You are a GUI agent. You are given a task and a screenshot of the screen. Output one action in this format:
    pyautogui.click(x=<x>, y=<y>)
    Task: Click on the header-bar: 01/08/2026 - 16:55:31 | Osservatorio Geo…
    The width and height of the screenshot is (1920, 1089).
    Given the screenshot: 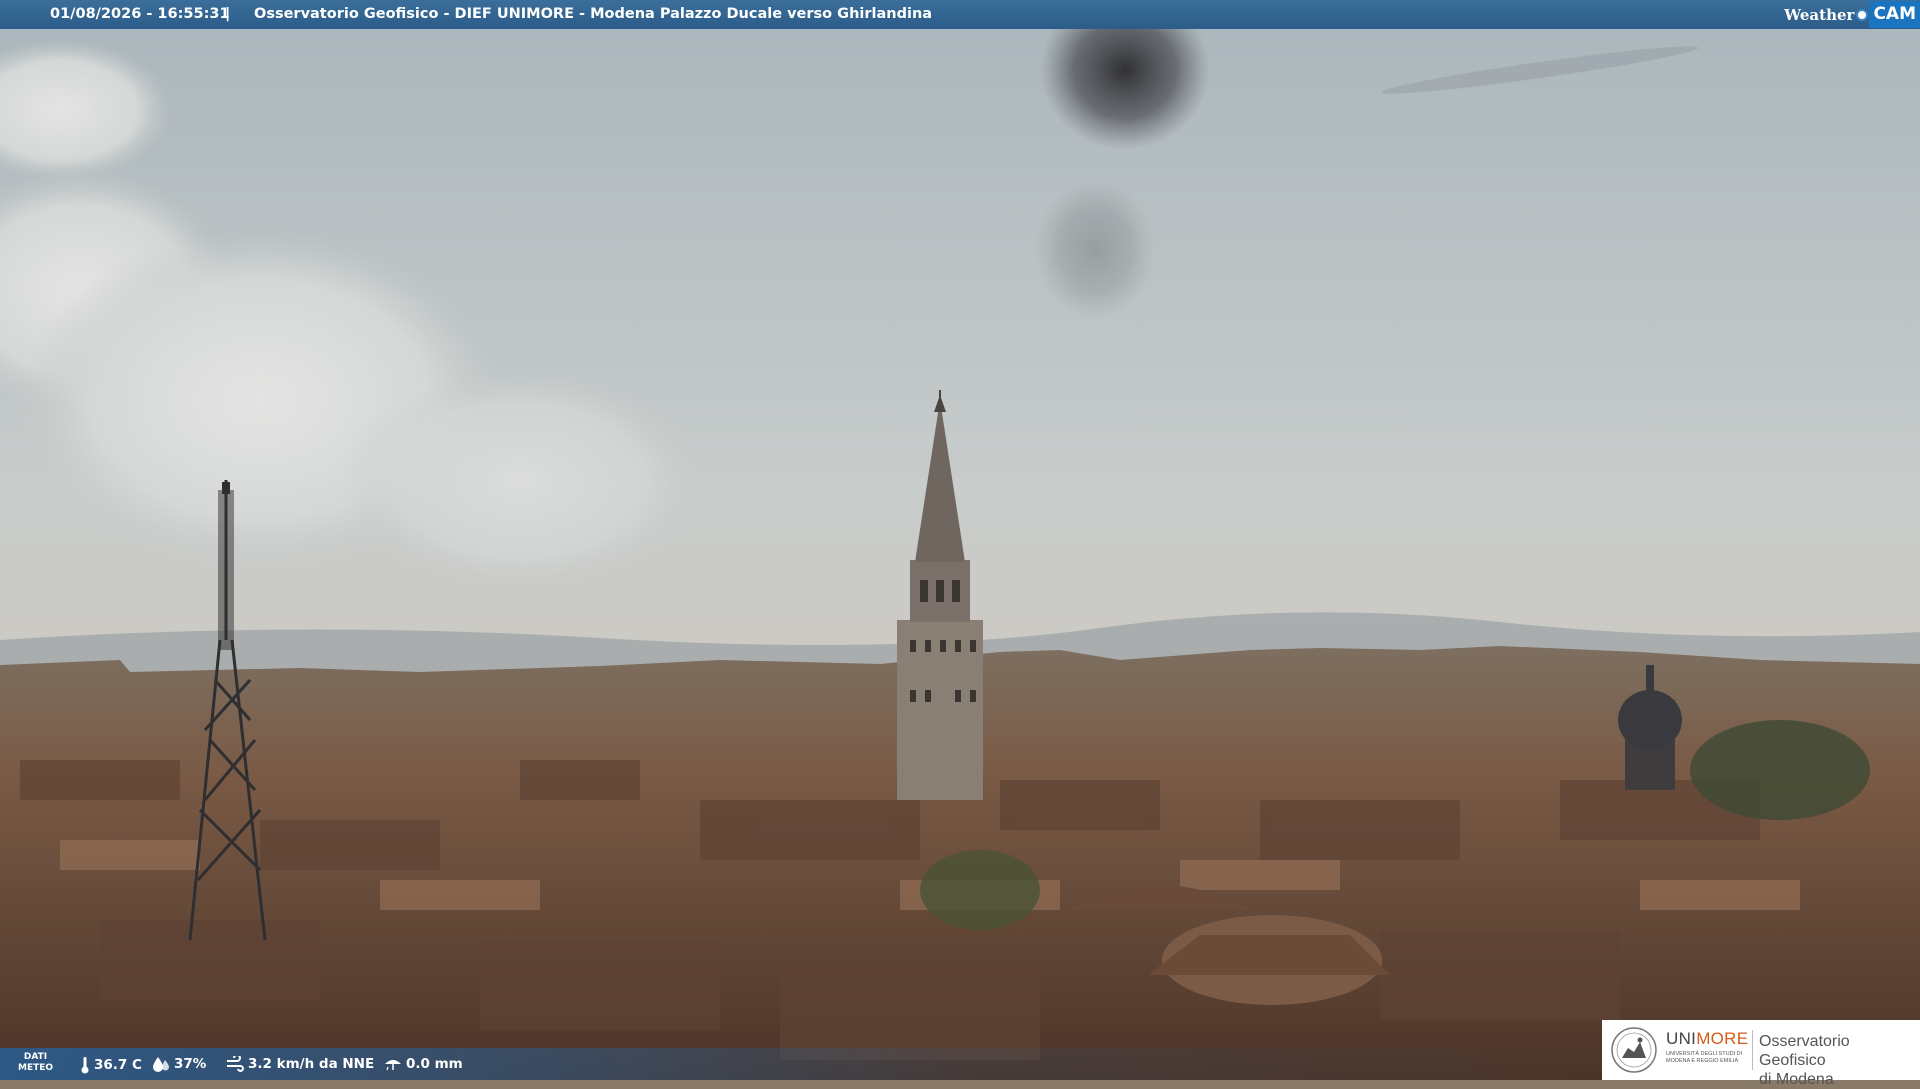 What is the action you would take?
    pyautogui.click(x=960, y=14)
    